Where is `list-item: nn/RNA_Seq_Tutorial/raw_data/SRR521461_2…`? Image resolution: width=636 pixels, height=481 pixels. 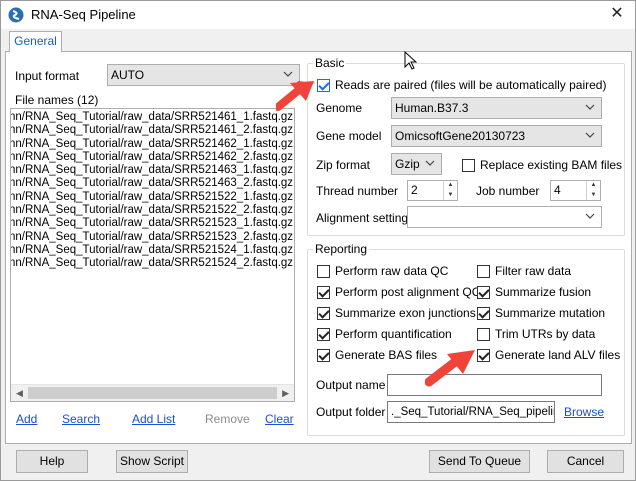 list-item: nn/RNA_Seq_Tutorial/raw_data/SRR521461_2… is located at coordinates (152, 130).